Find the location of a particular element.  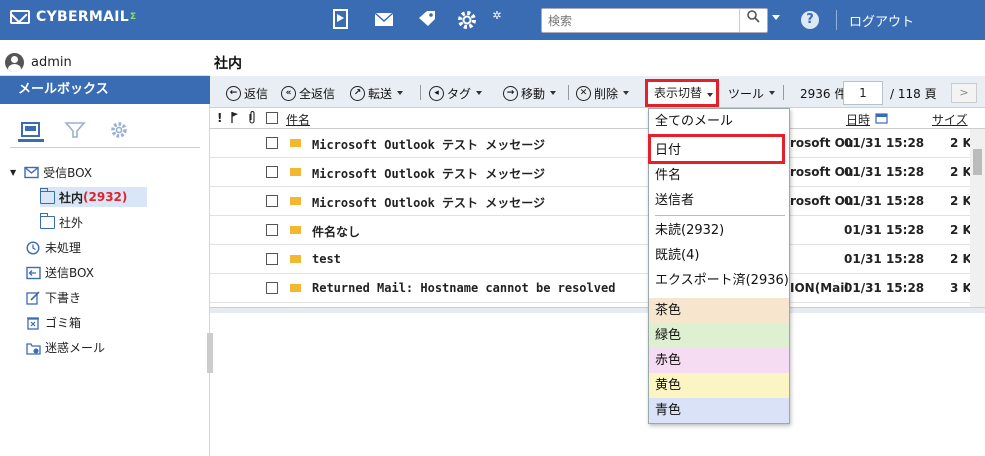

address-book-icon is located at coordinates (341, 21).